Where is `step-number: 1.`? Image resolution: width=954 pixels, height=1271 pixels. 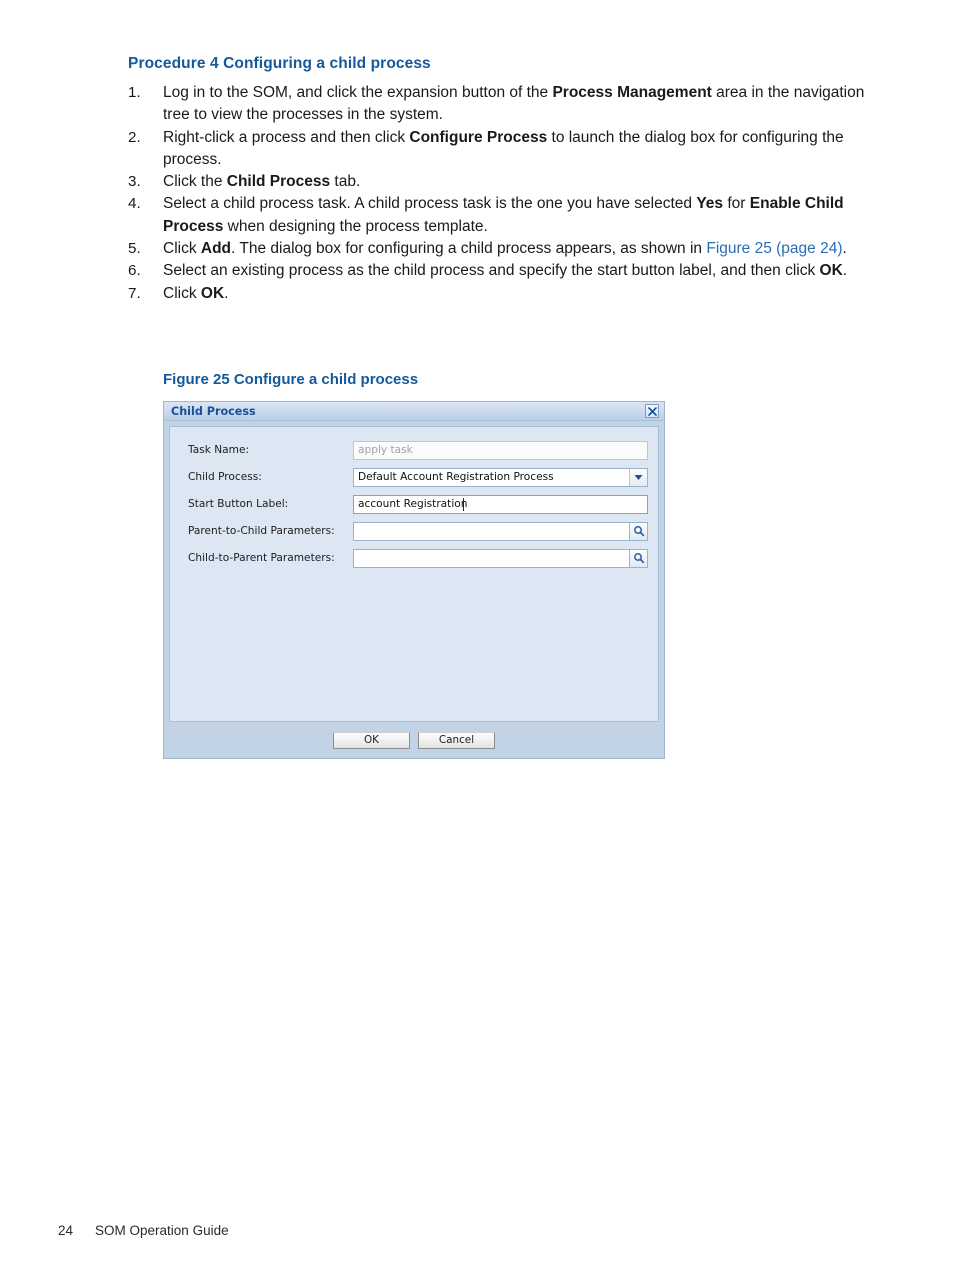 step-number: 1. is located at coordinates (134, 92).